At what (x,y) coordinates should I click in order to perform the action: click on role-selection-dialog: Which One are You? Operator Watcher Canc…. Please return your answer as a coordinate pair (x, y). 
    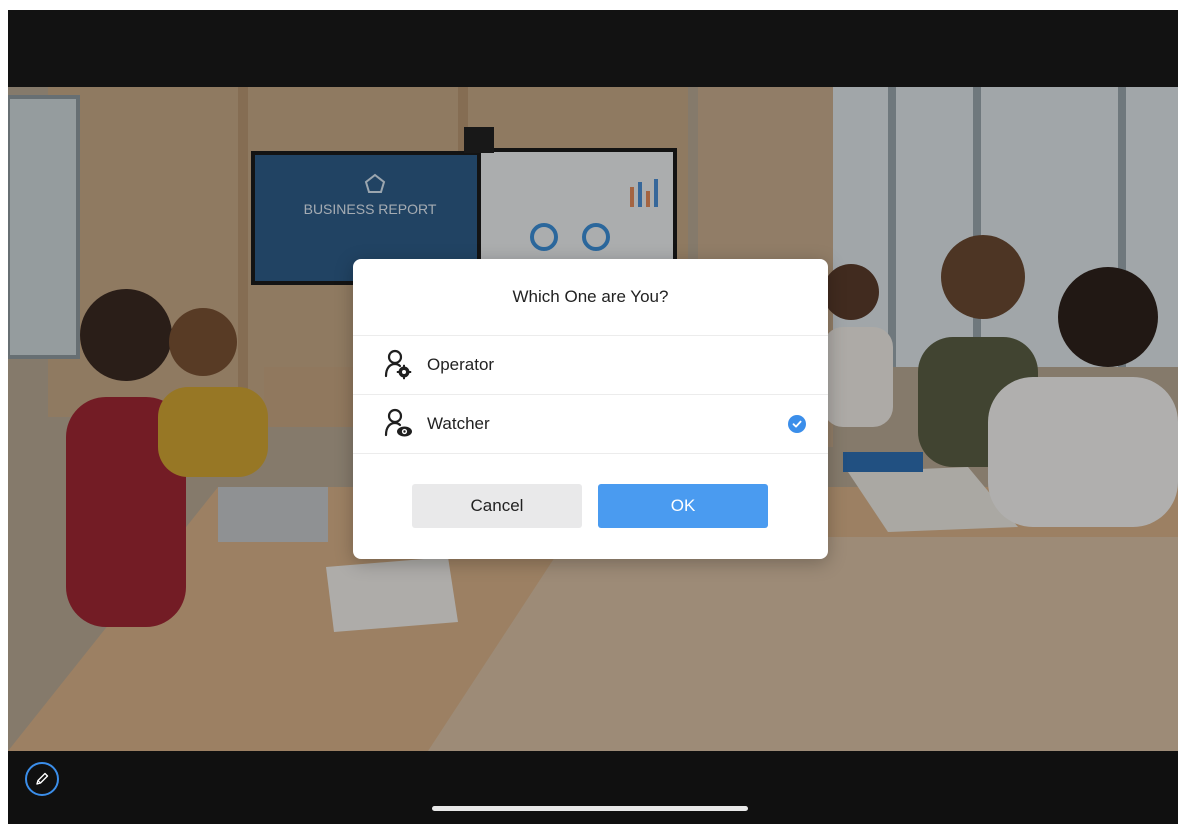
    Looking at the image, I should click on (590, 409).